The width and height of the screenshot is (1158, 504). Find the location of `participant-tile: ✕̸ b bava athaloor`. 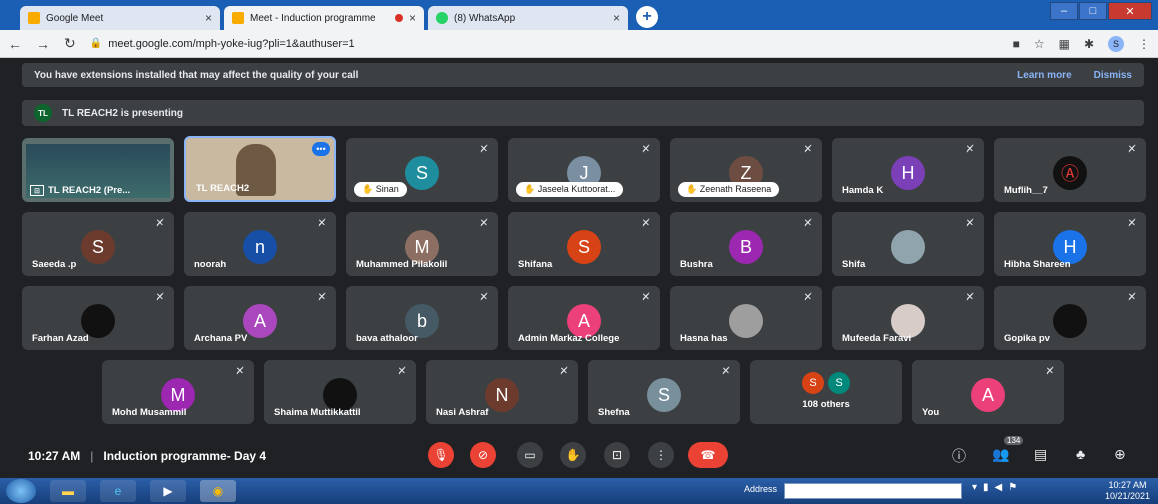

participant-tile: ✕̸ b bava athaloor is located at coordinates (422, 318).